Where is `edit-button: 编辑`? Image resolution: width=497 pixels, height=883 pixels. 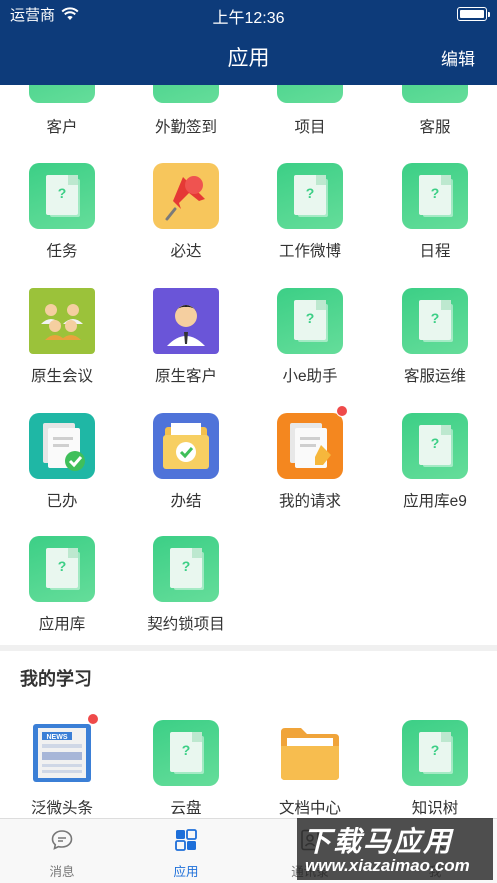 edit-button: 编辑 is located at coordinates (458, 57).